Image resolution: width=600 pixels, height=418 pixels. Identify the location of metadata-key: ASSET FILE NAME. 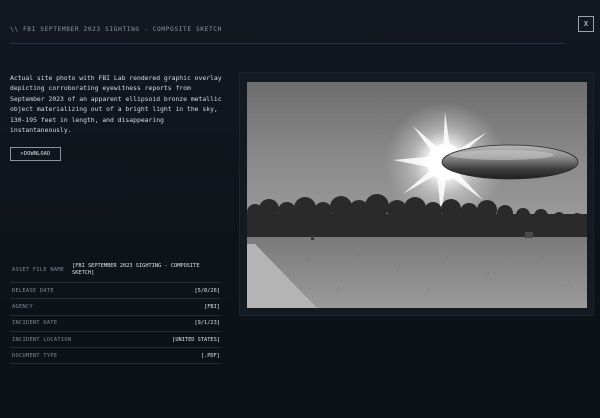
(38, 270).